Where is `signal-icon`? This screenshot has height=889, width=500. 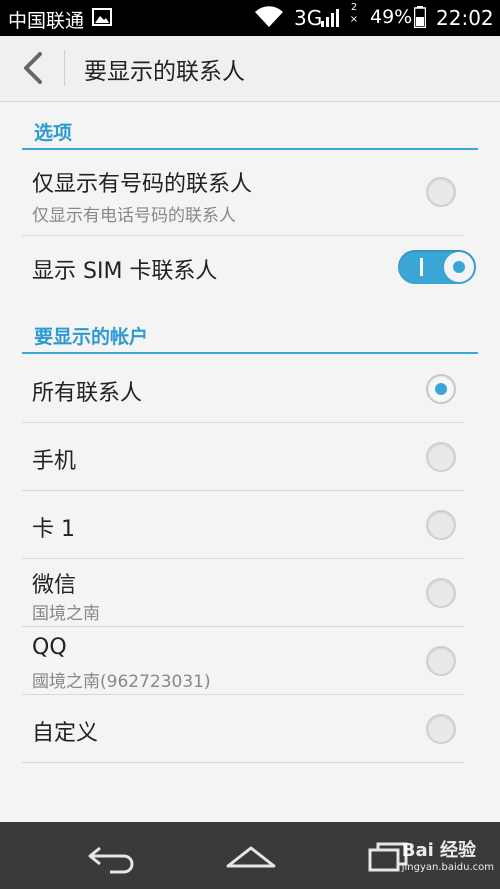 signal-icon is located at coordinates (330, 18).